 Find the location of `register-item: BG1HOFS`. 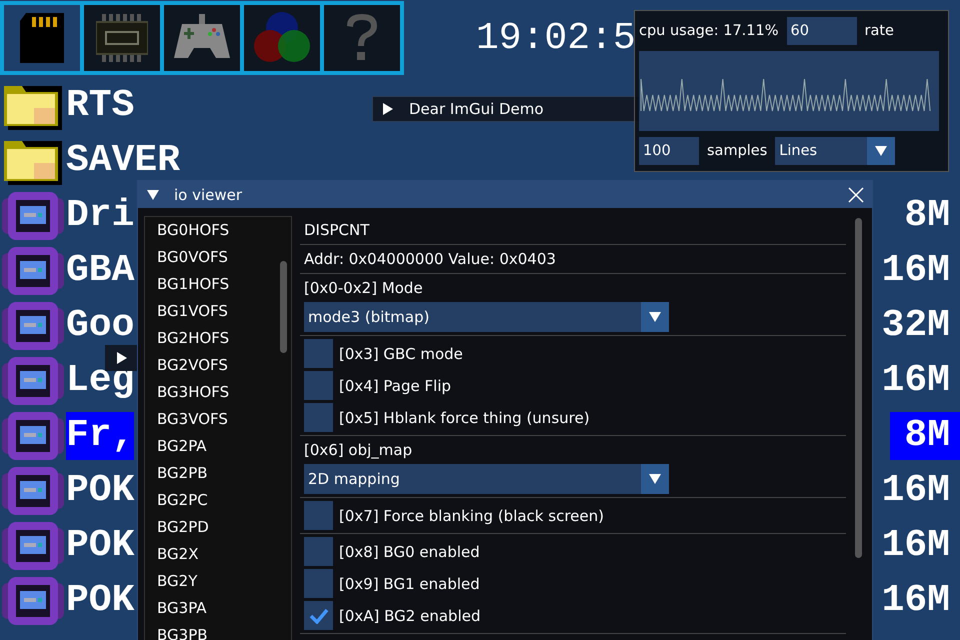

register-item: BG1HOFS is located at coordinates (193, 284).